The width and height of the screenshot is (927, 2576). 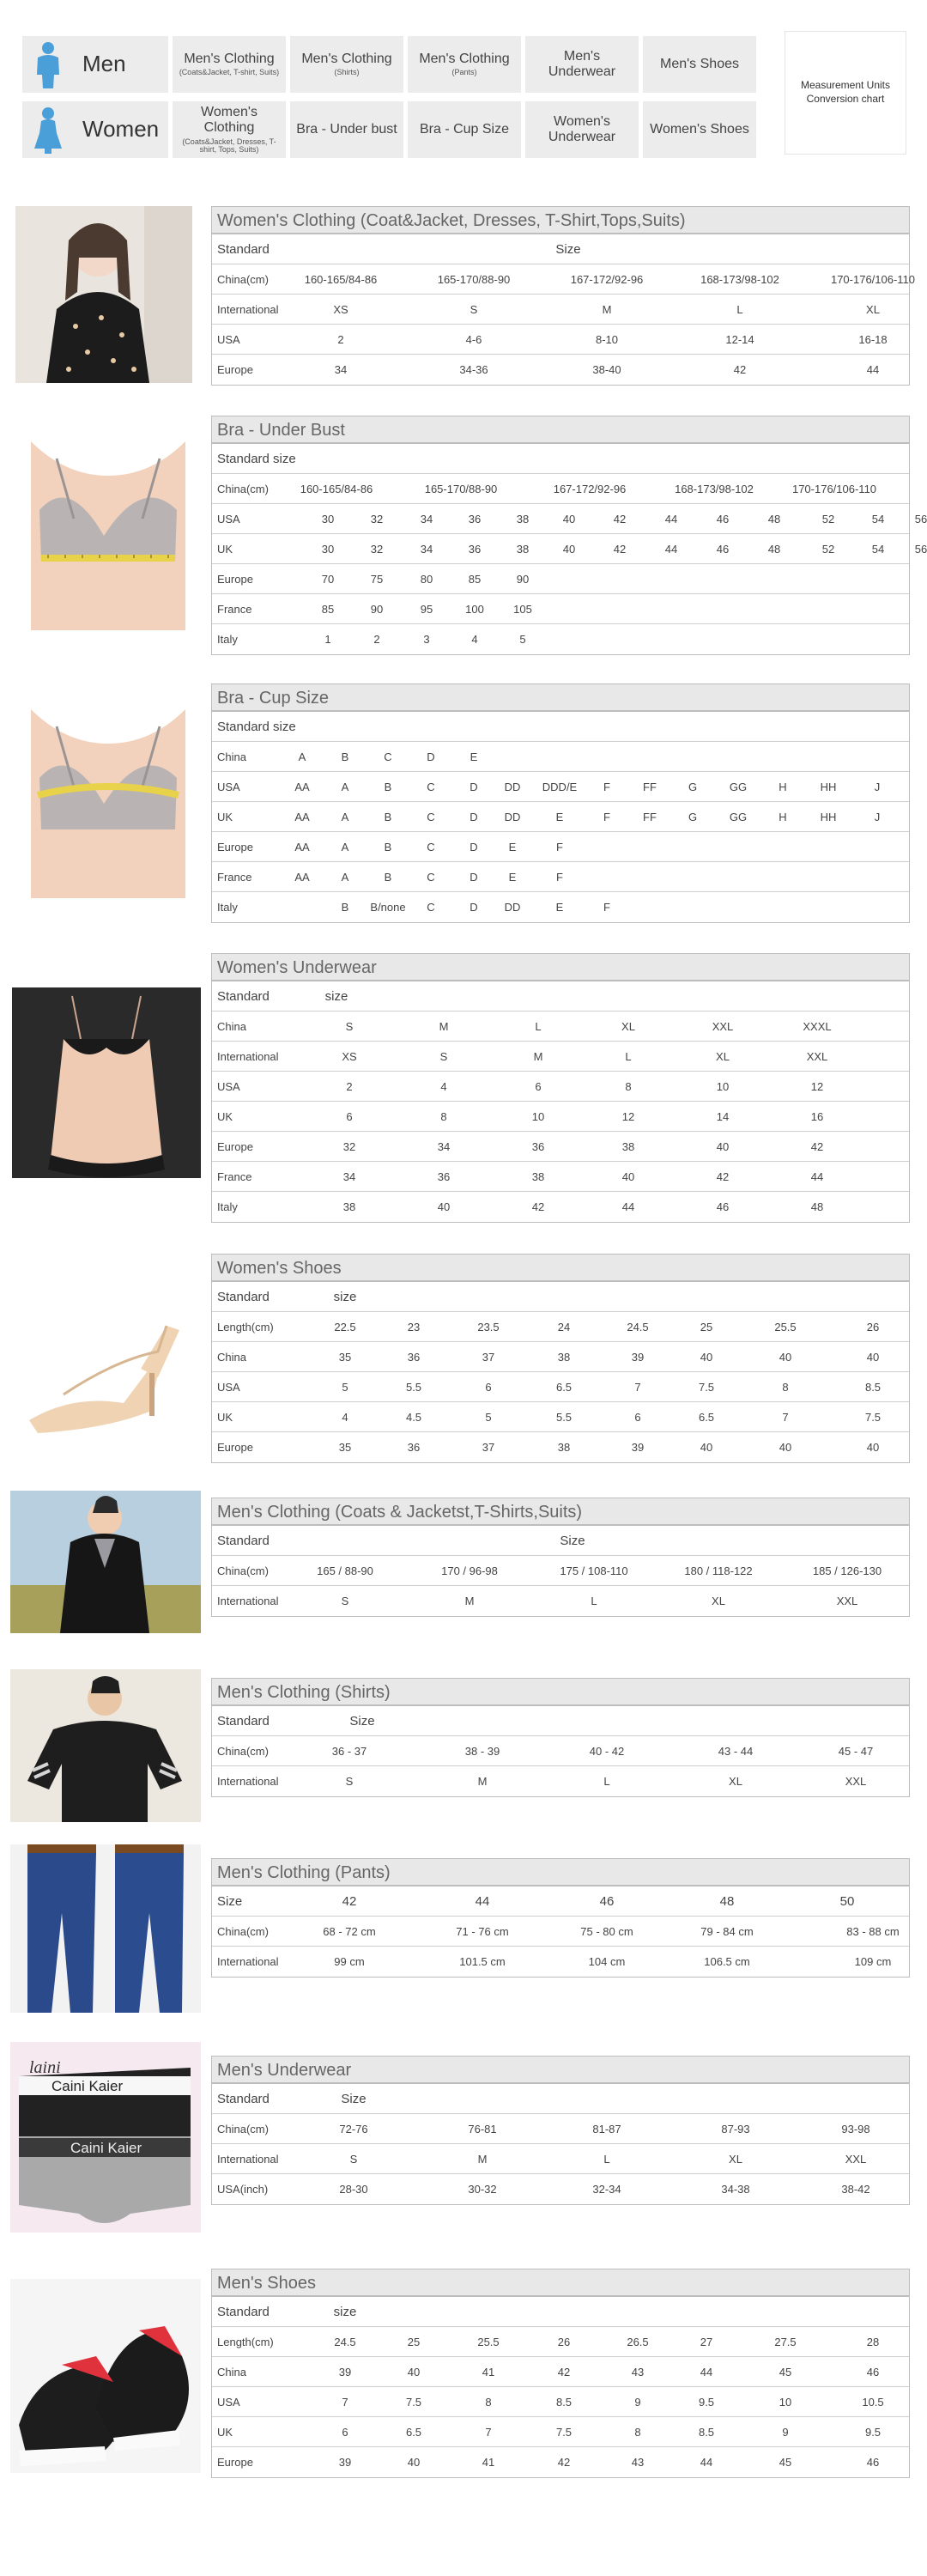 What do you see at coordinates (564, 1327) in the screenshot?
I see `table-cell: 24` at bounding box center [564, 1327].